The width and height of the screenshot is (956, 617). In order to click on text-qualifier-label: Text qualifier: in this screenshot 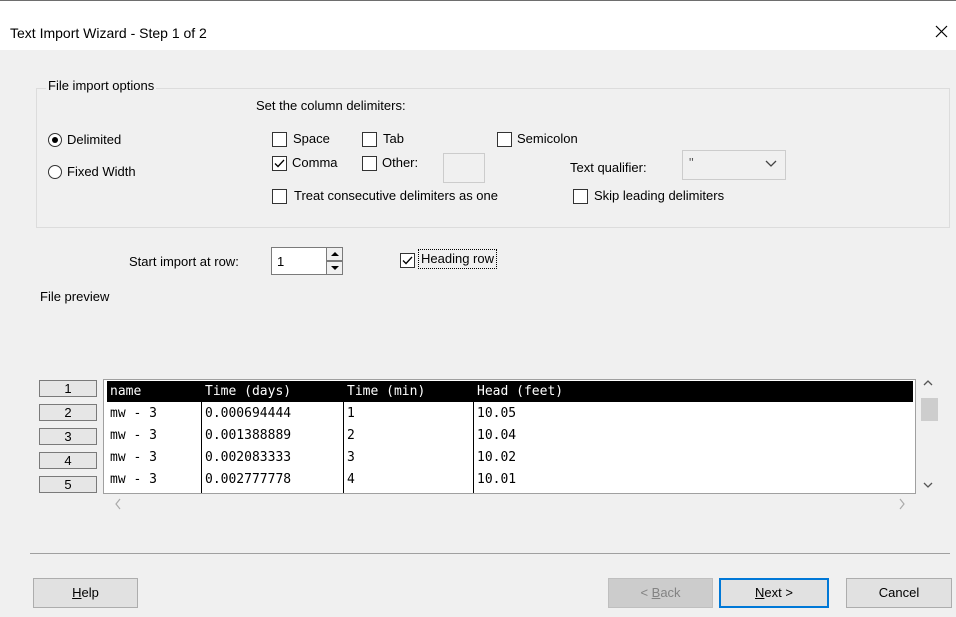, I will do `click(608, 167)`.